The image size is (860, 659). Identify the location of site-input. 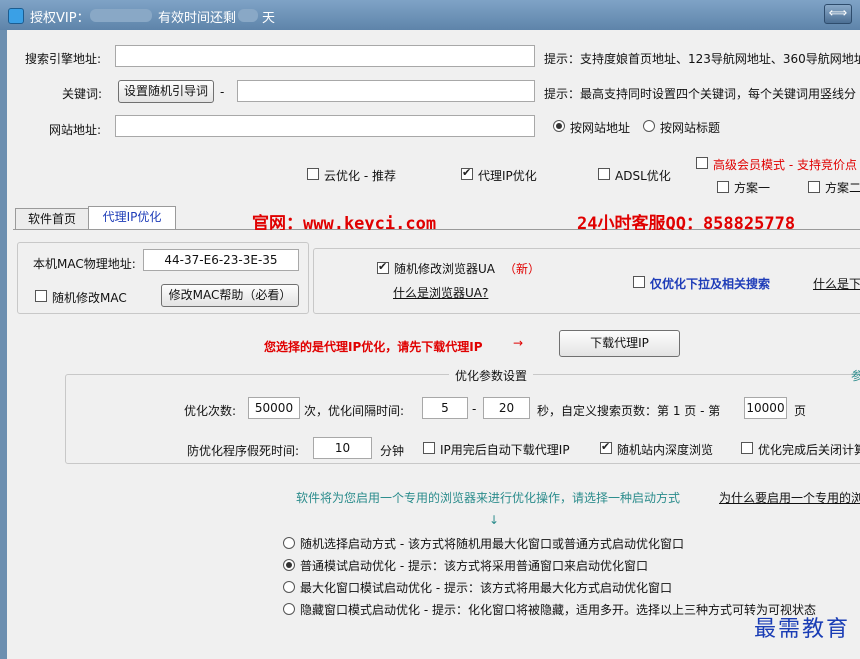
(325, 126).